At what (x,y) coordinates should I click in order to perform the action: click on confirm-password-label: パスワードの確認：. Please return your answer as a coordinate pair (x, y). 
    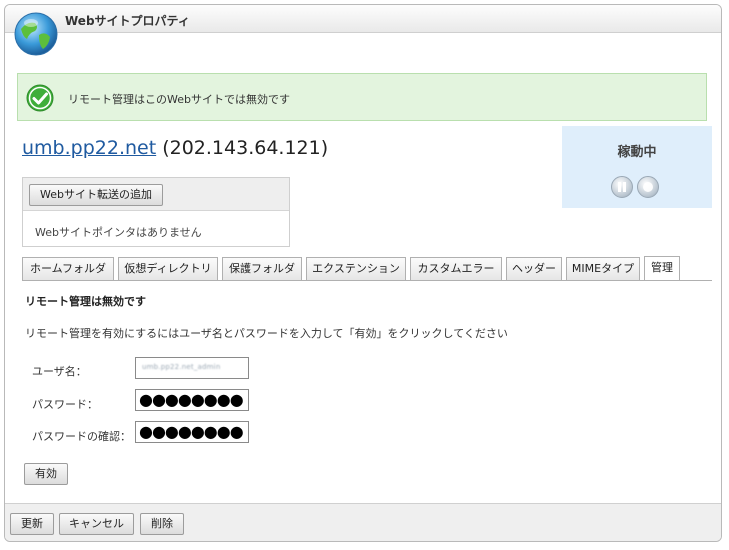
    Looking at the image, I should click on (81, 436).